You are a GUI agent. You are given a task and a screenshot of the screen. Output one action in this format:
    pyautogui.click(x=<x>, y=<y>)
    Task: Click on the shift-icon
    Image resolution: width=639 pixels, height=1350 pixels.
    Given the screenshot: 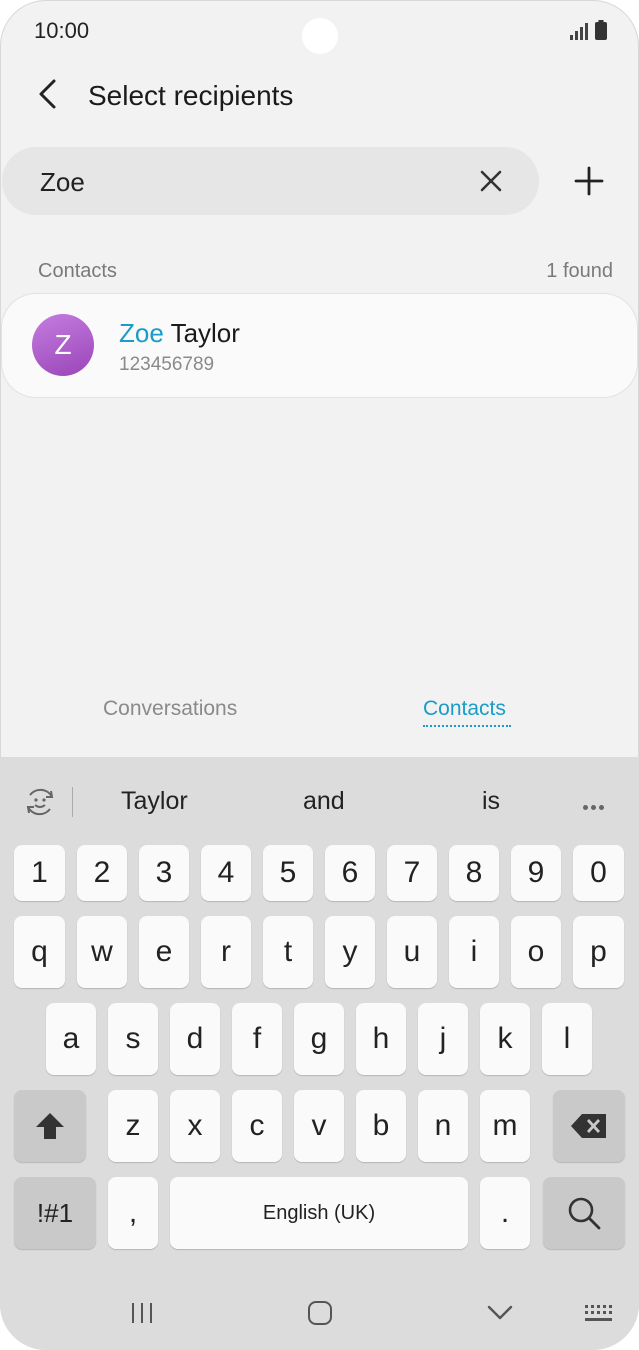 What is the action you would take?
    pyautogui.click(x=50, y=1126)
    